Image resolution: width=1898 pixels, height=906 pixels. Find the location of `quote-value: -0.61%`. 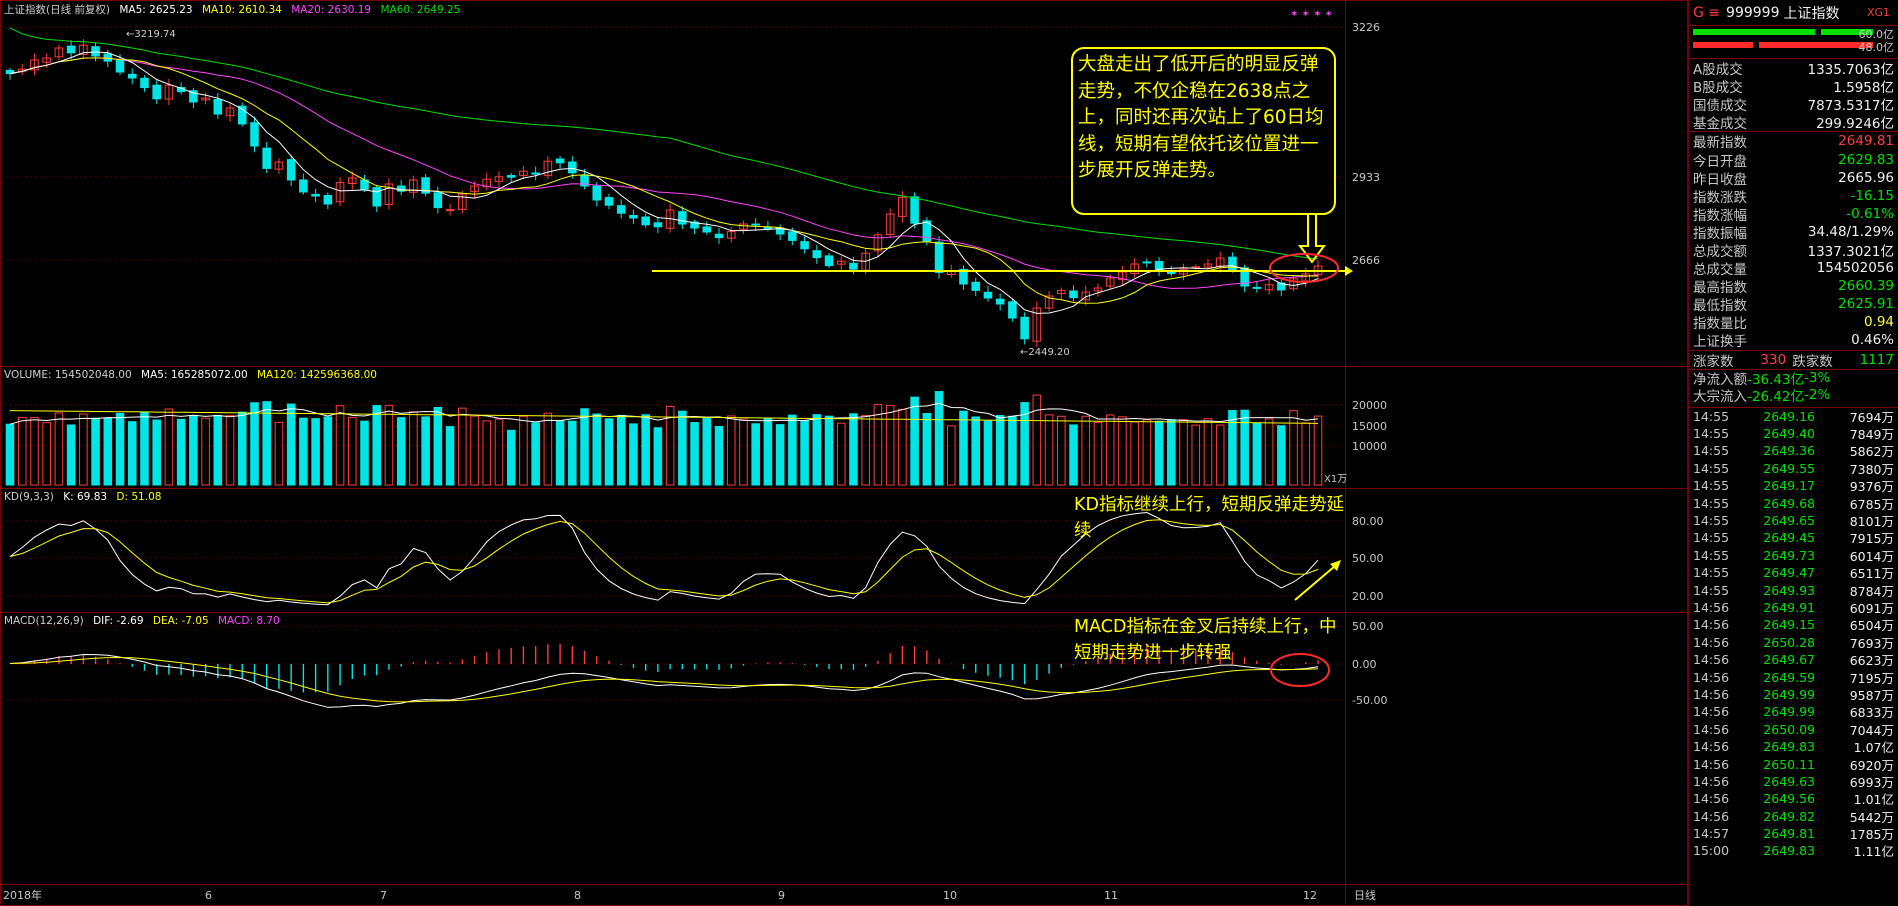

quote-value: -0.61% is located at coordinates (1870, 213).